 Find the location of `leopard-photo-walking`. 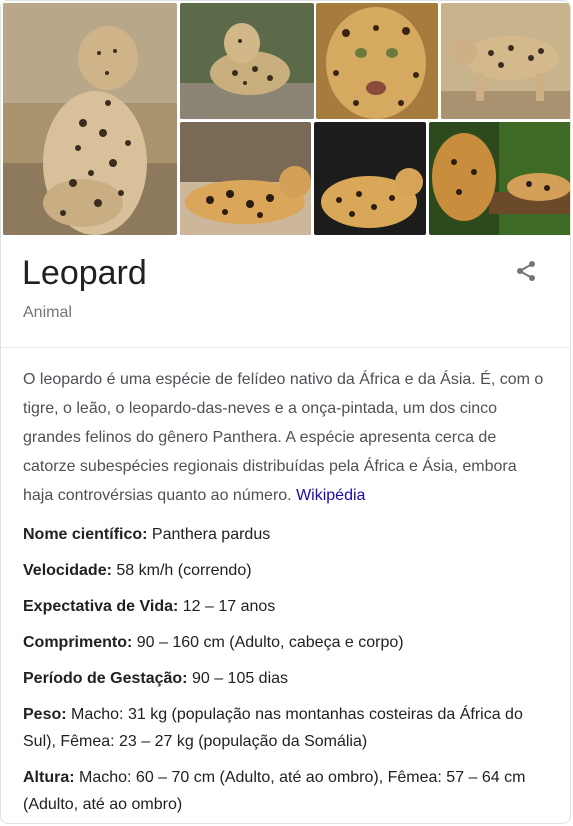

leopard-photo-walking is located at coordinates (505, 61).